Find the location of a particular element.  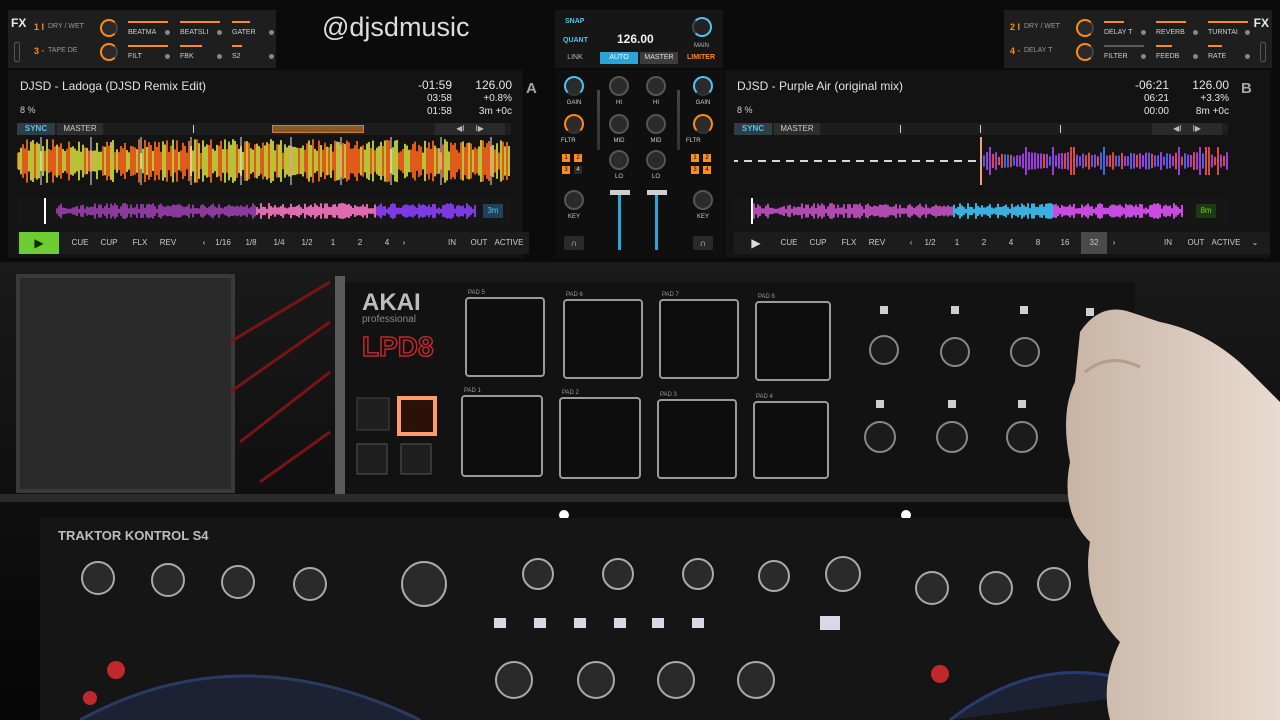

filter-knob-a is located at coordinates (574, 124).